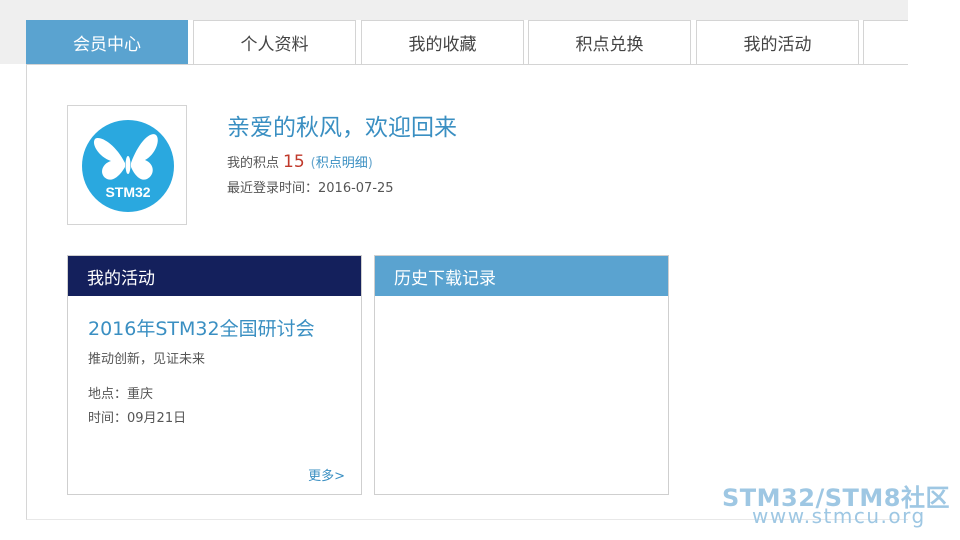 The width and height of the screenshot is (960, 540). What do you see at coordinates (467, 64) in the screenshot?
I see `tab-underline` at bounding box center [467, 64].